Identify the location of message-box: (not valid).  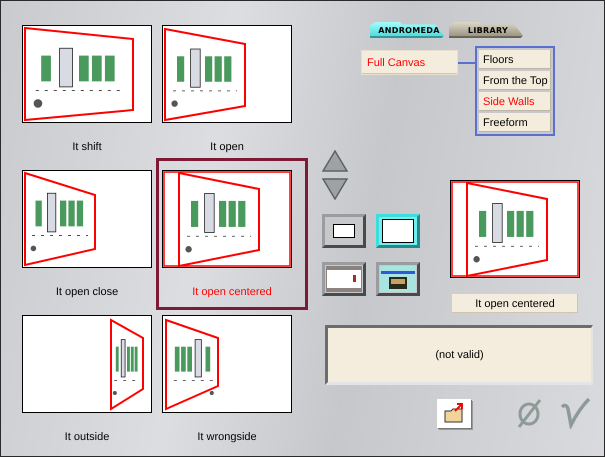
(459, 355).